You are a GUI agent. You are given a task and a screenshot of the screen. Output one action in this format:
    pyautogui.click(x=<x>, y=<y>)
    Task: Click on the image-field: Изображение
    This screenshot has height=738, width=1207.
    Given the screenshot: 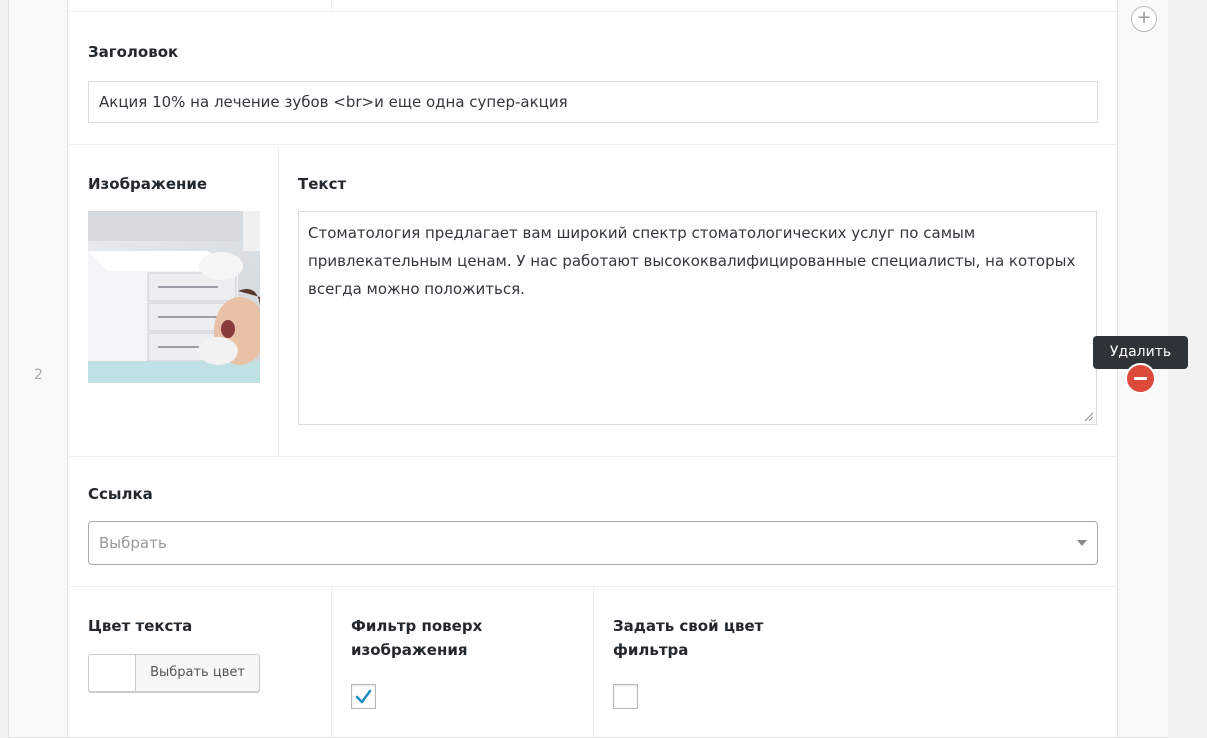 What is the action you would take?
    pyautogui.click(x=174, y=301)
    